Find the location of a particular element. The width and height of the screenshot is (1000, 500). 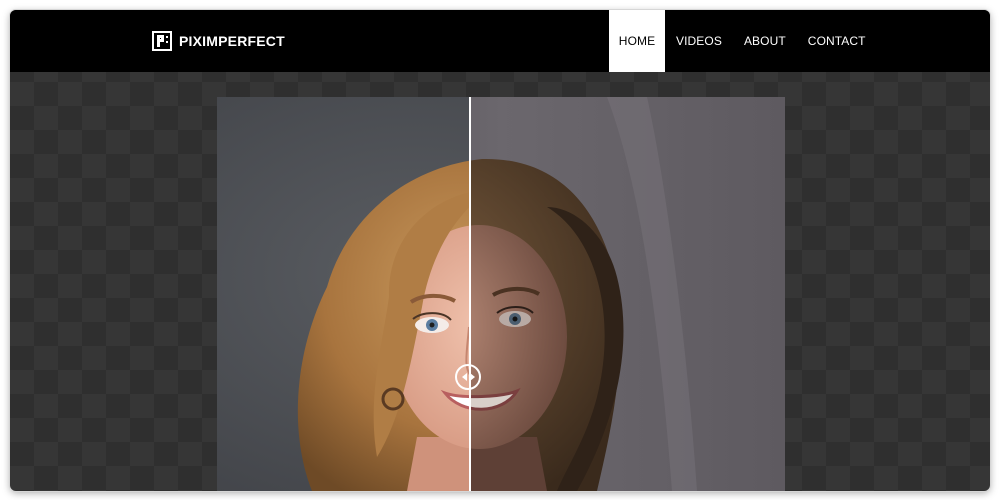

navbar: PIXIMPERFECT HOME VIDEOS ABOUT CONTACT is located at coordinates (500, 41).